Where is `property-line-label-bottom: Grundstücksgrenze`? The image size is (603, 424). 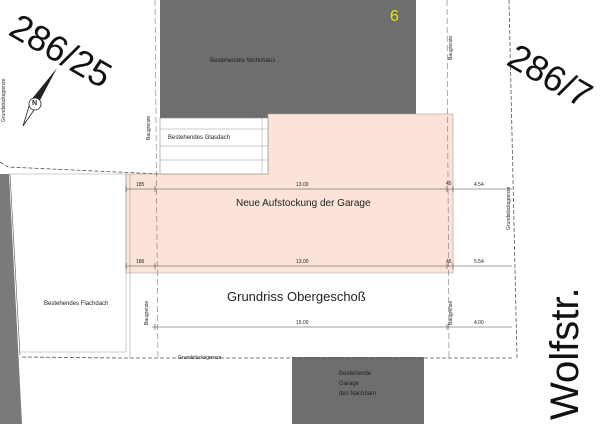
property-line-label-bottom: Grundstücksgrenze is located at coordinates (200, 358).